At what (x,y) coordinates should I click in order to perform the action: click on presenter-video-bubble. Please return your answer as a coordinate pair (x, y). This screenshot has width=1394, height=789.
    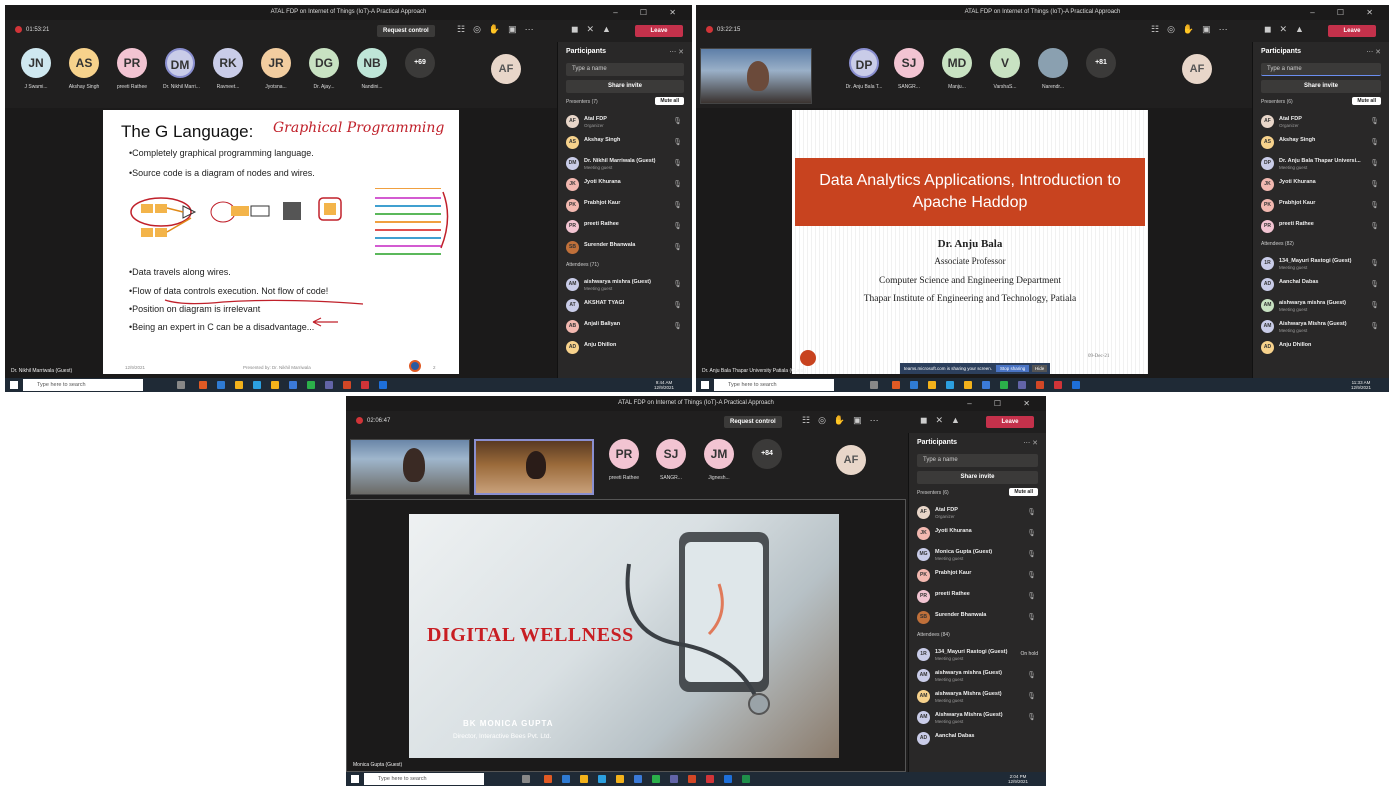
    Looking at the image, I should click on (808, 358).